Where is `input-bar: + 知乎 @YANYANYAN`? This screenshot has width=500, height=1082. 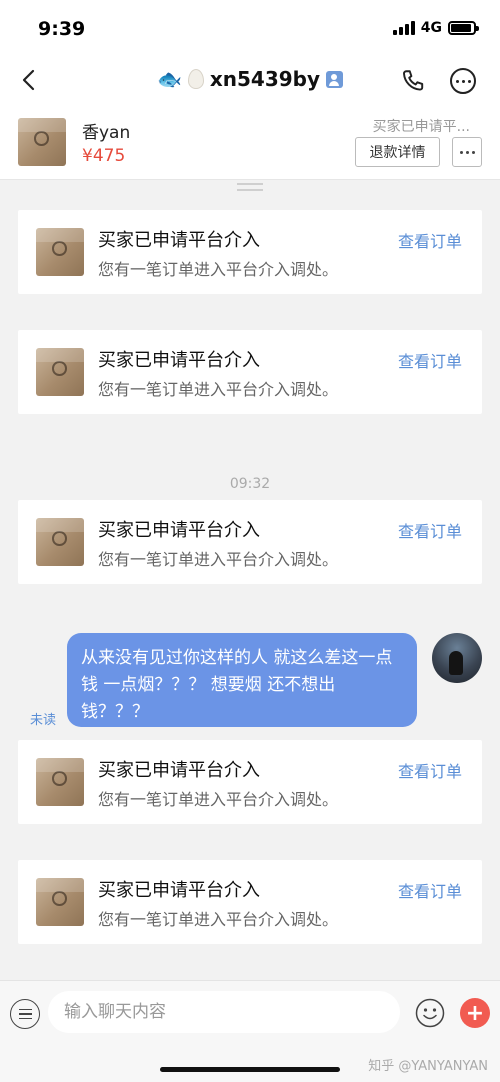
input-bar: + 知乎 @YANYANYAN is located at coordinates (250, 1031).